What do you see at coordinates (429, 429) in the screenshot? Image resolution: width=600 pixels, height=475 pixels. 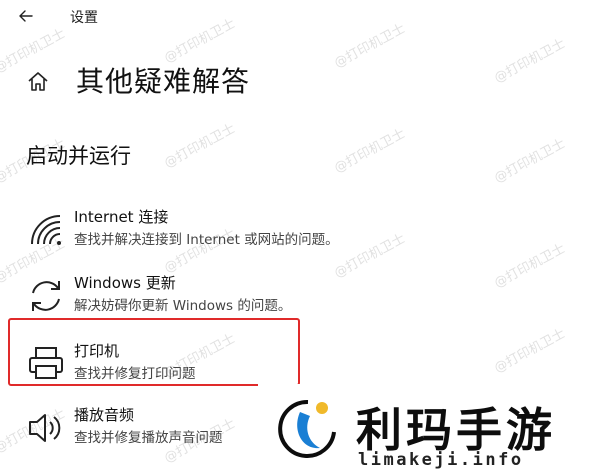 I see `site-logo: 利玛手游 limakeji.info` at bounding box center [429, 429].